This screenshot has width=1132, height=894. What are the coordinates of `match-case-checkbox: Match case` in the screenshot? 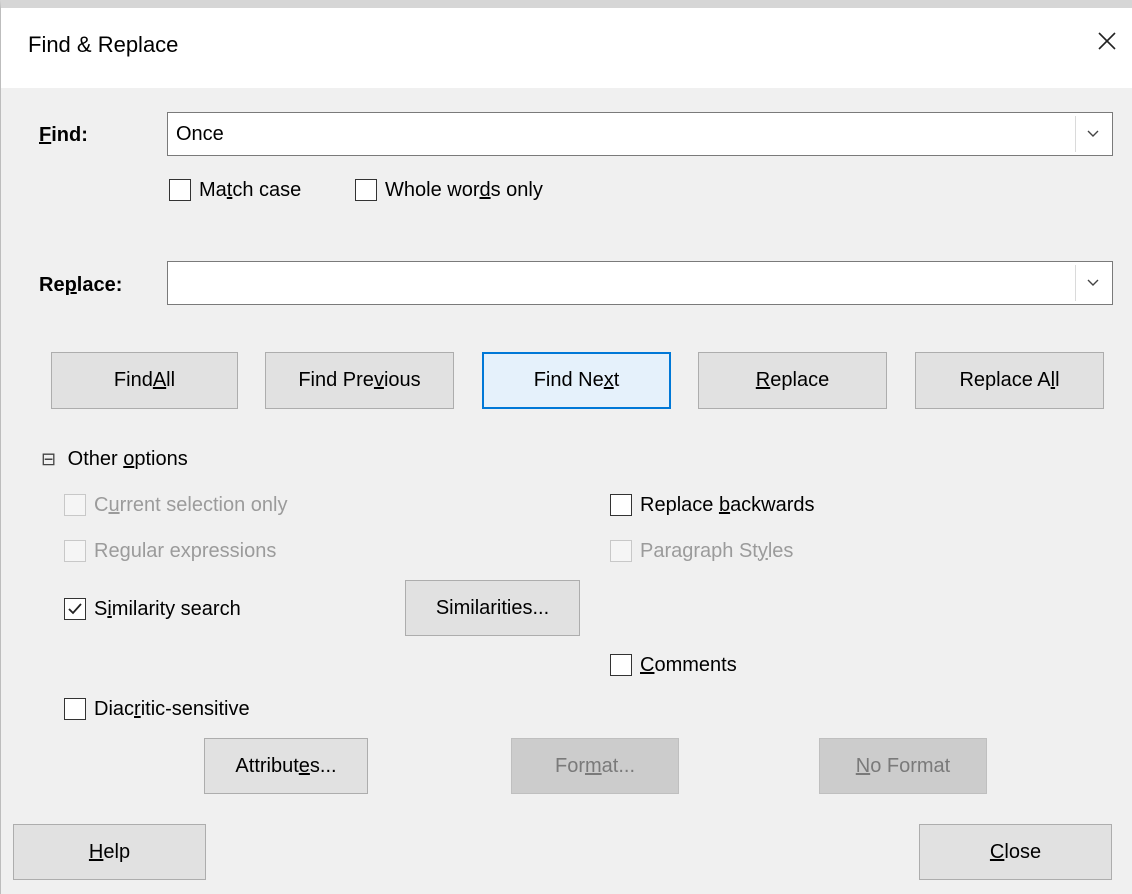 It's located at (235, 190).